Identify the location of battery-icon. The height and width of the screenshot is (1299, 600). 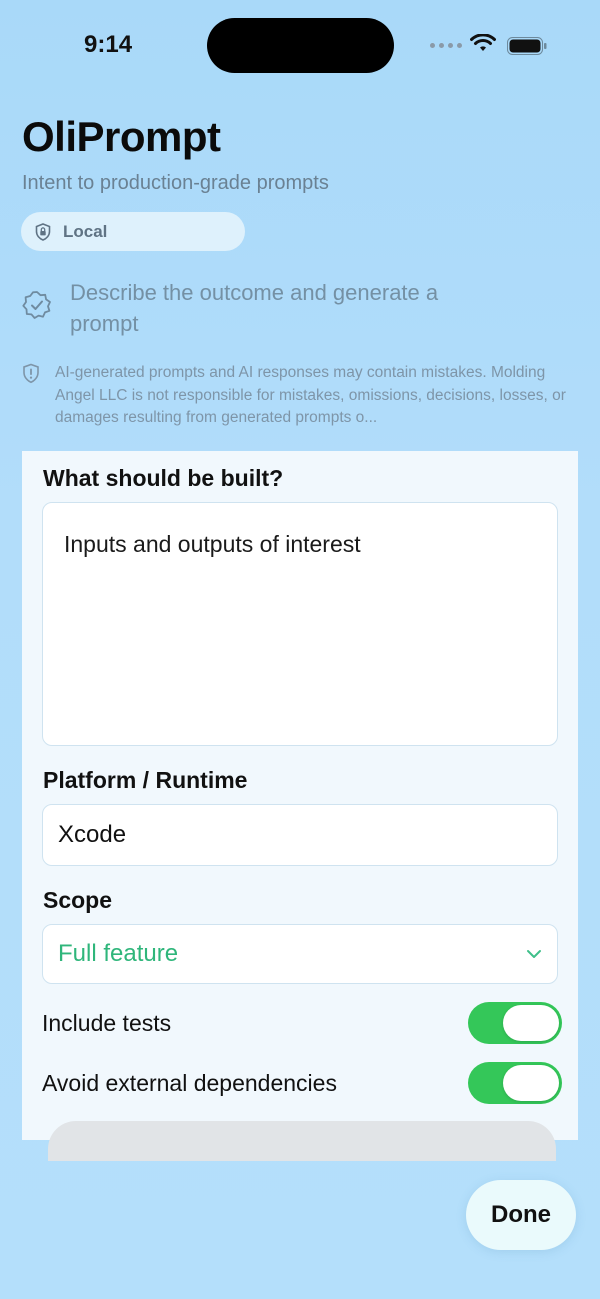
(527, 46).